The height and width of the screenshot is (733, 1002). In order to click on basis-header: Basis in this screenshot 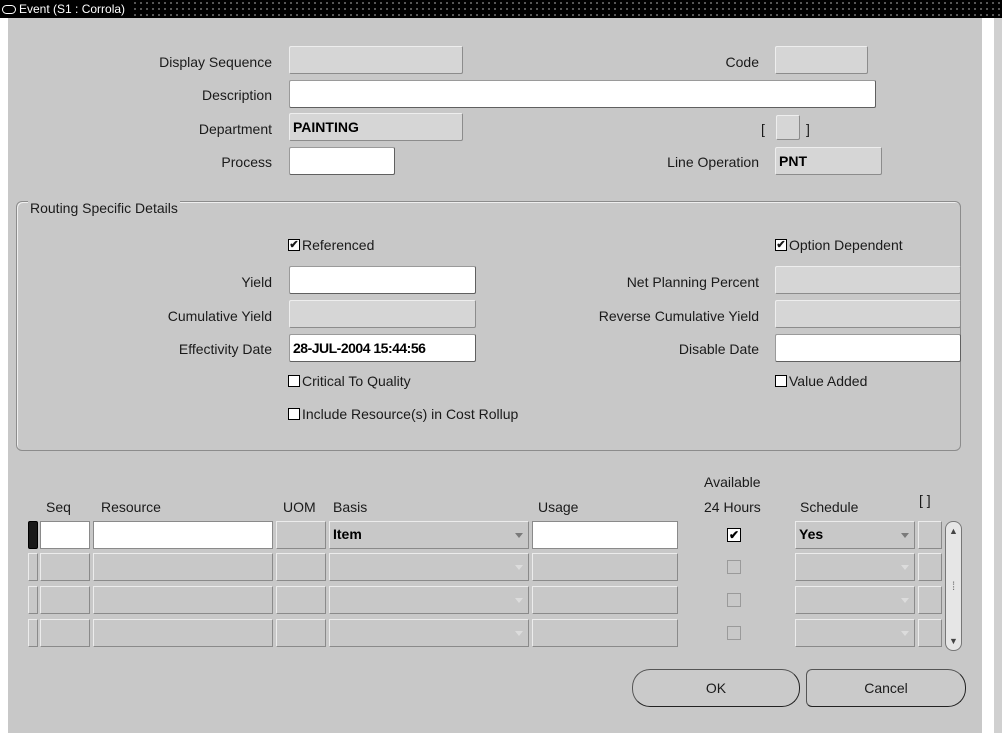, I will do `click(350, 507)`.